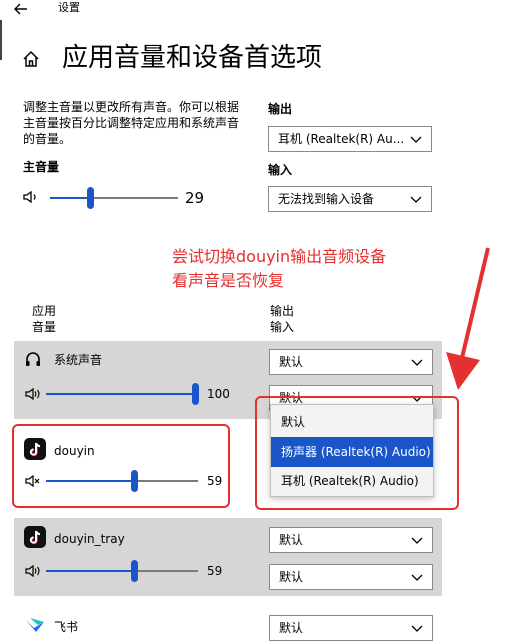 The height and width of the screenshot is (641, 520). Describe the element at coordinates (291, 362) in the screenshot. I see `system-sounds-output-value: 默认` at that location.